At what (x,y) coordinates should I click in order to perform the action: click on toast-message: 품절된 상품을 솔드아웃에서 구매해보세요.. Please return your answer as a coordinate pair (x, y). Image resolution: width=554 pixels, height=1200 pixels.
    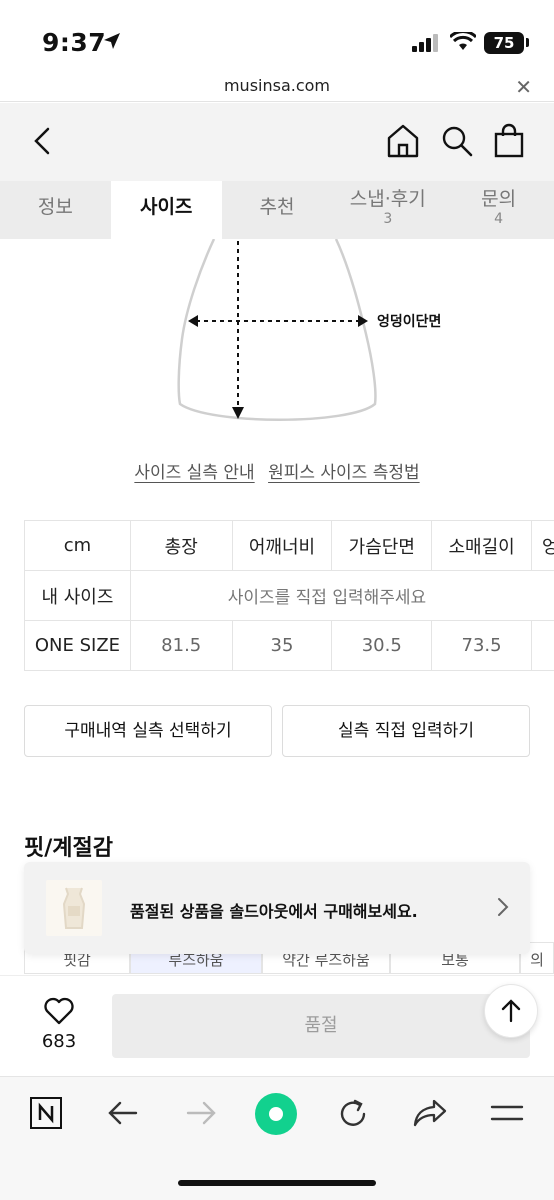
    Looking at the image, I should click on (274, 911).